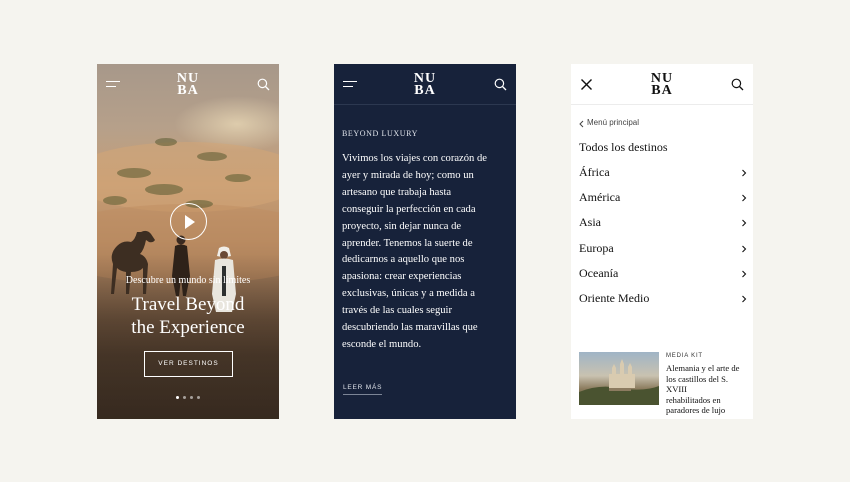  Describe the element at coordinates (188, 364) in the screenshot. I see `view-destinations-button: VER DESTINOS` at that location.